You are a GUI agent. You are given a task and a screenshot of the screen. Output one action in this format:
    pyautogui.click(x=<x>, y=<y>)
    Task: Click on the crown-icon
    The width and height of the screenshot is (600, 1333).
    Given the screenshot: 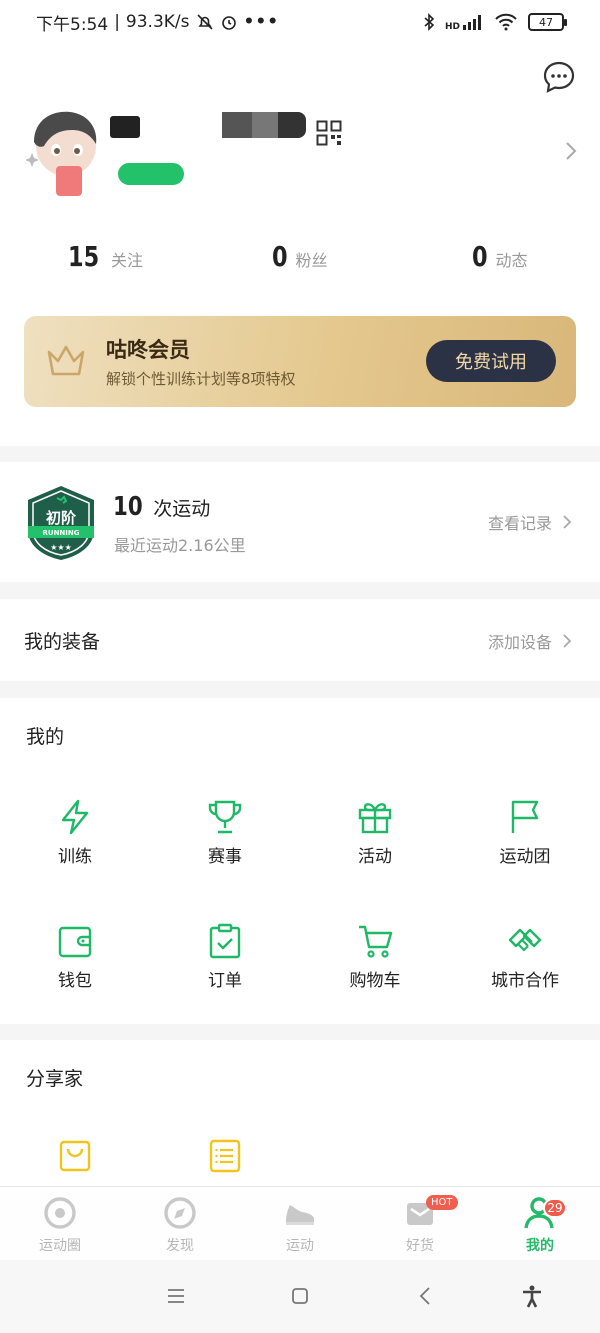 What is the action you would take?
    pyautogui.click(x=66, y=360)
    